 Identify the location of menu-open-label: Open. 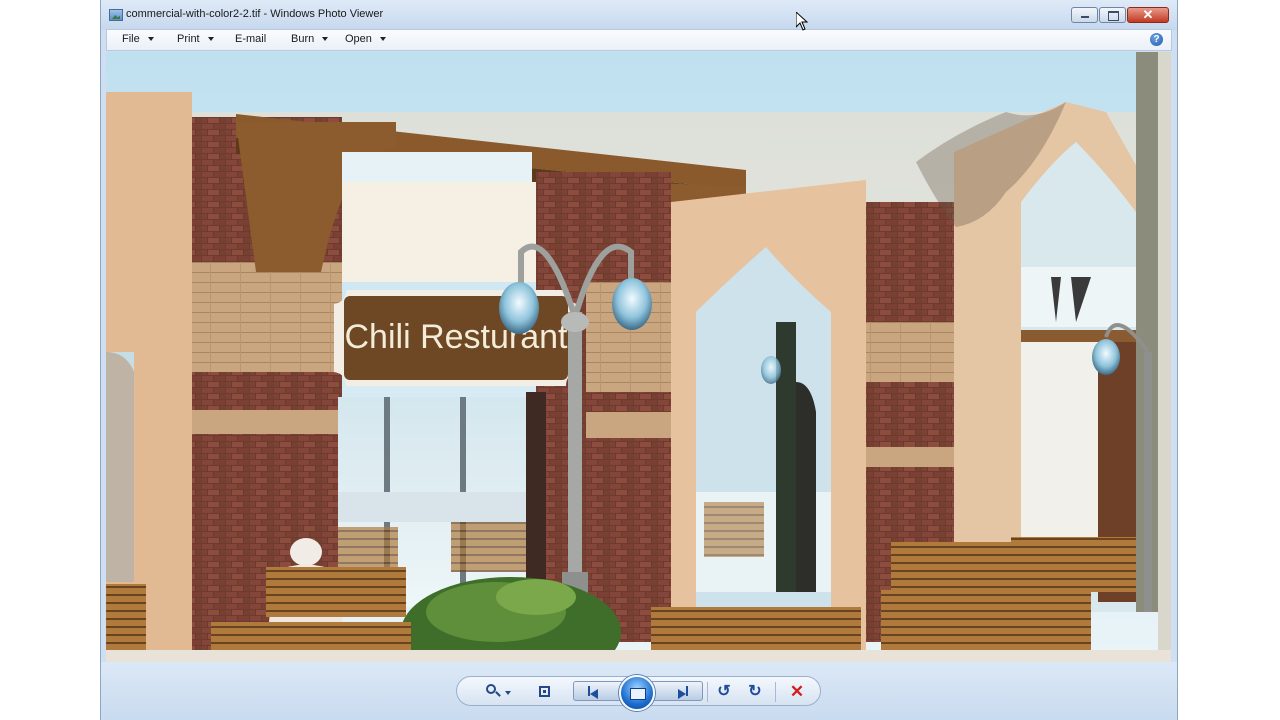
(358, 39).